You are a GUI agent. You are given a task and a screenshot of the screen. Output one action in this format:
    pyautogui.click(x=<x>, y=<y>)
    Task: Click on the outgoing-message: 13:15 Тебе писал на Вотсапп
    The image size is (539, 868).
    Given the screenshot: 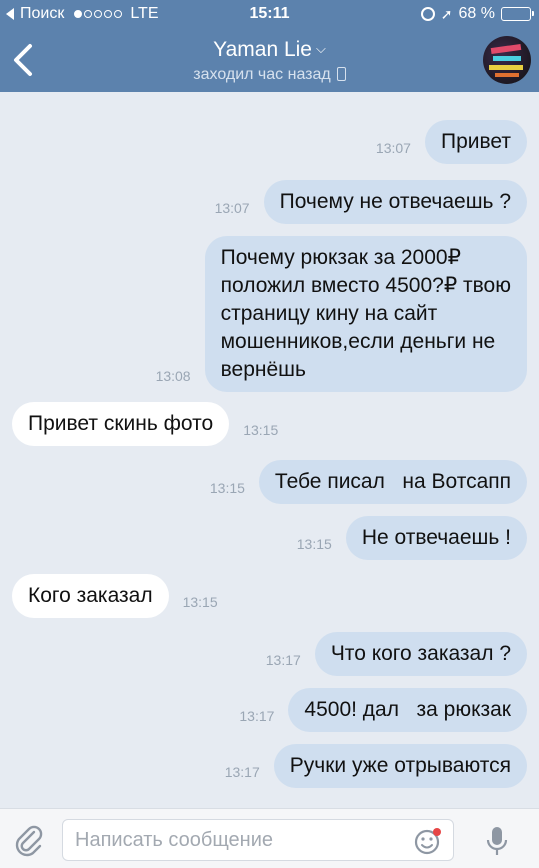 What is the action you would take?
    pyautogui.click(x=361, y=482)
    